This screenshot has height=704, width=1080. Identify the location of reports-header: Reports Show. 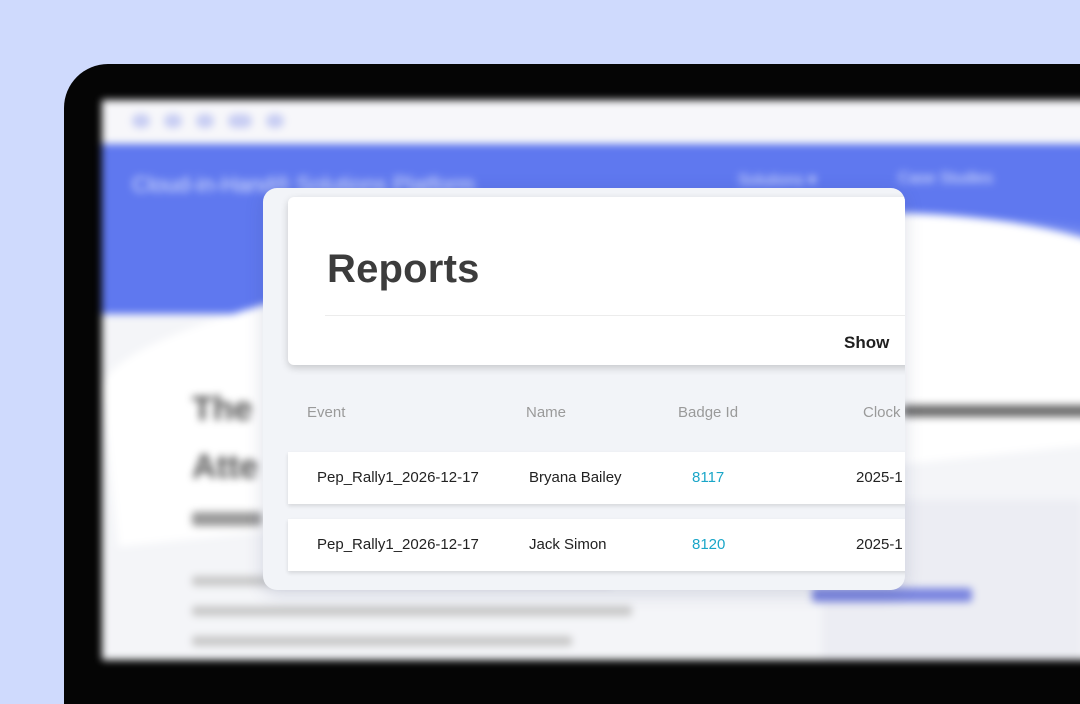
(596, 281).